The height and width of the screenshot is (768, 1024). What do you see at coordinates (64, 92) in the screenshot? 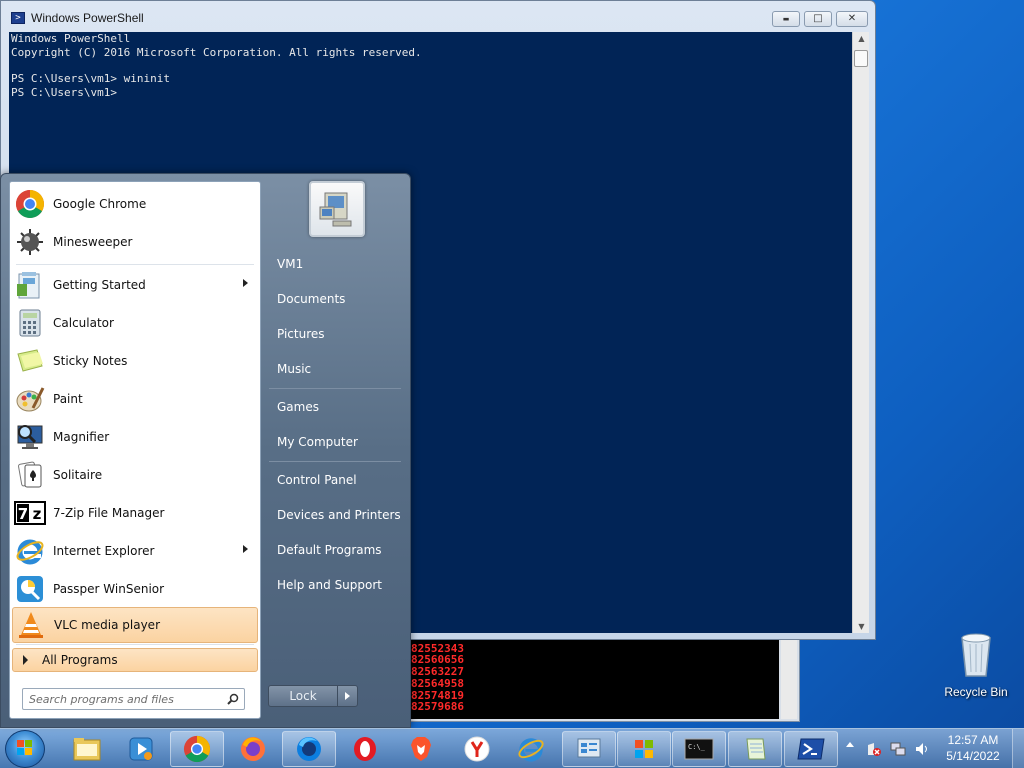
I see `console-prompt: PS C:\Users\vm1>` at bounding box center [64, 92].